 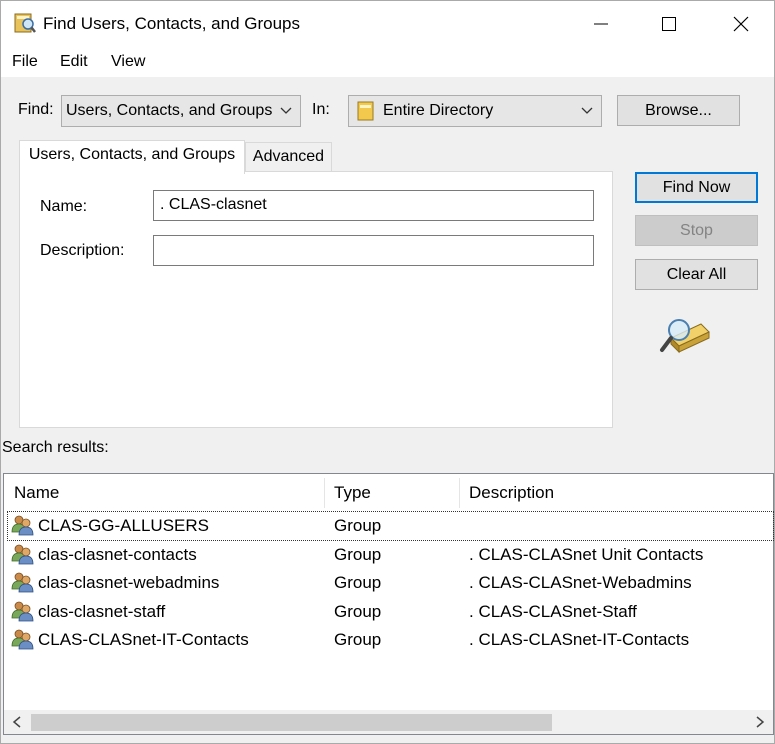 What do you see at coordinates (129, 583) in the screenshot?
I see `cell-name: clas-clasnet-webadmins` at bounding box center [129, 583].